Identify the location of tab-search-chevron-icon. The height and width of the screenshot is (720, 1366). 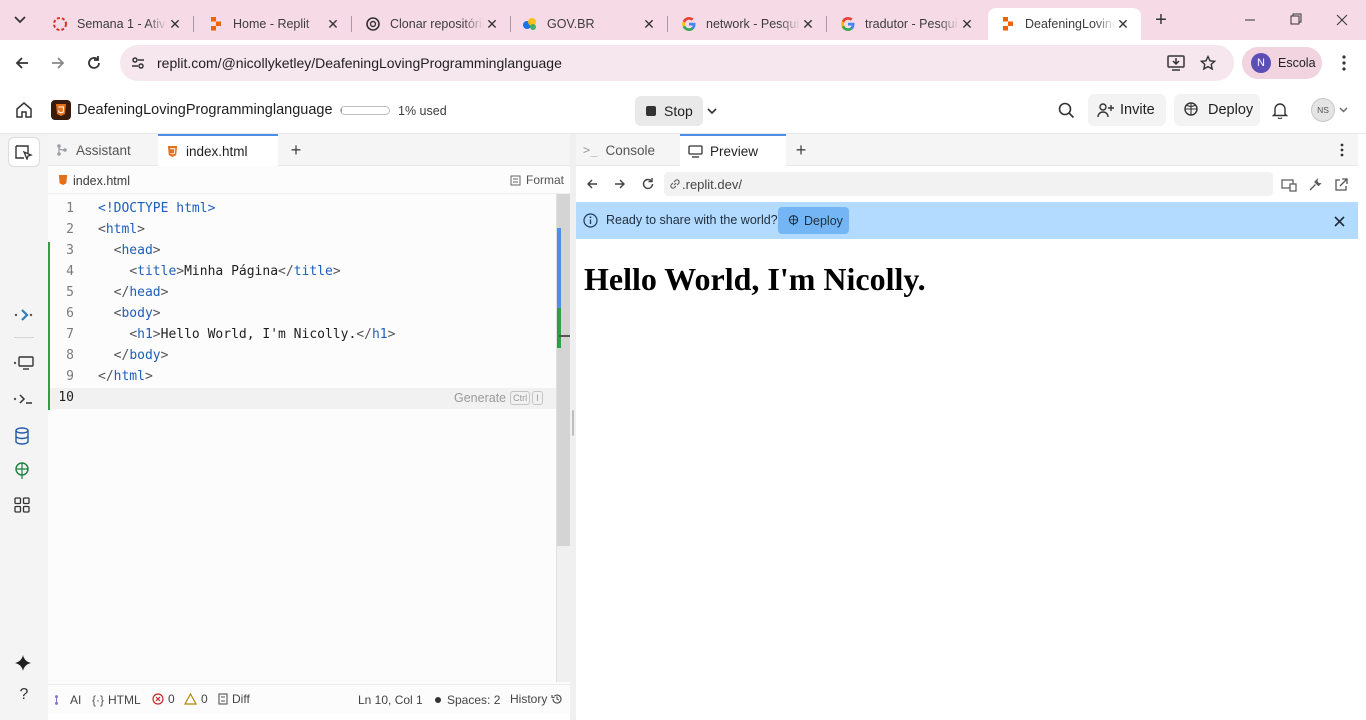
(20, 20).